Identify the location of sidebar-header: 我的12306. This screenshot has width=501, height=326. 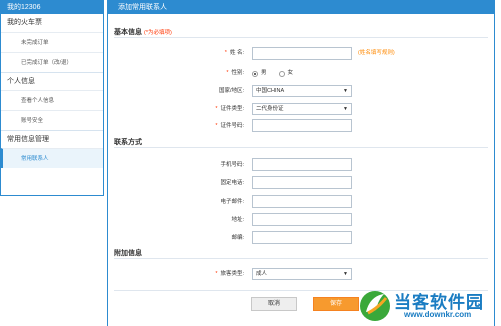
(52, 7).